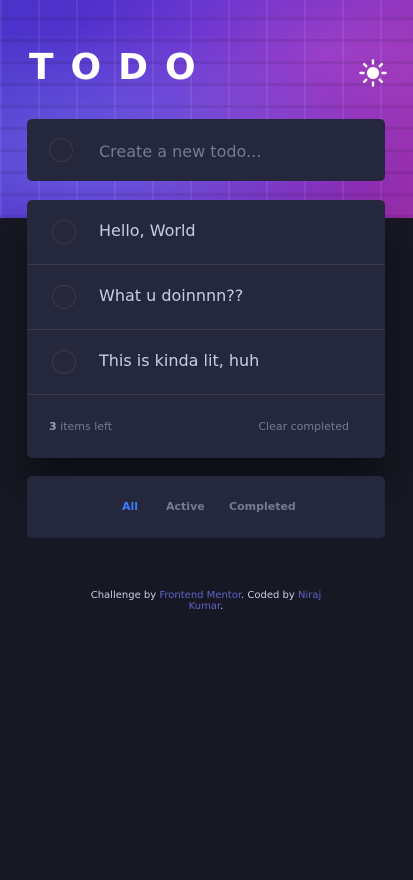 Image resolution: width=413 pixels, height=880 pixels. What do you see at coordinates (262, 506) in the screenshot?
I see `filter-completed: Completed` at bounding box center [262, 506].